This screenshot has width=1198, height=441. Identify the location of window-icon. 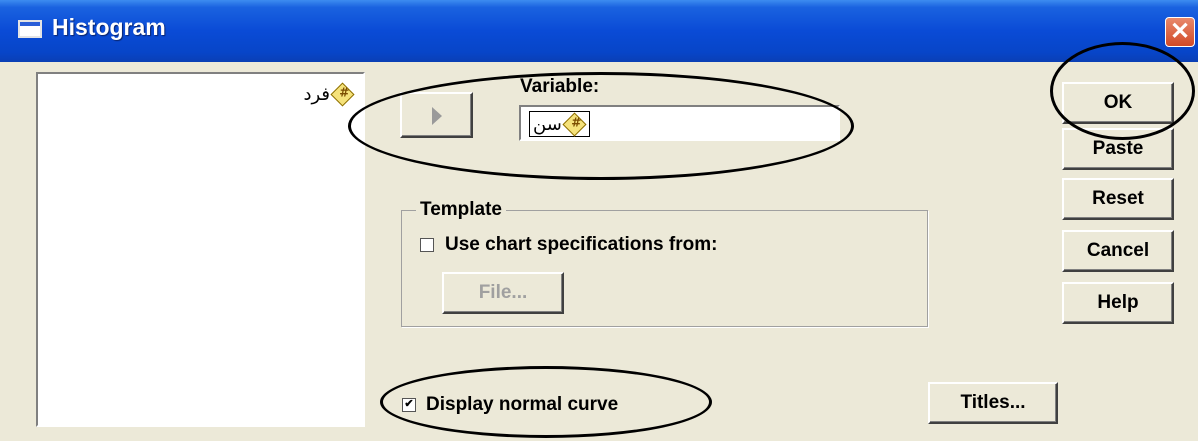
(30, 29).